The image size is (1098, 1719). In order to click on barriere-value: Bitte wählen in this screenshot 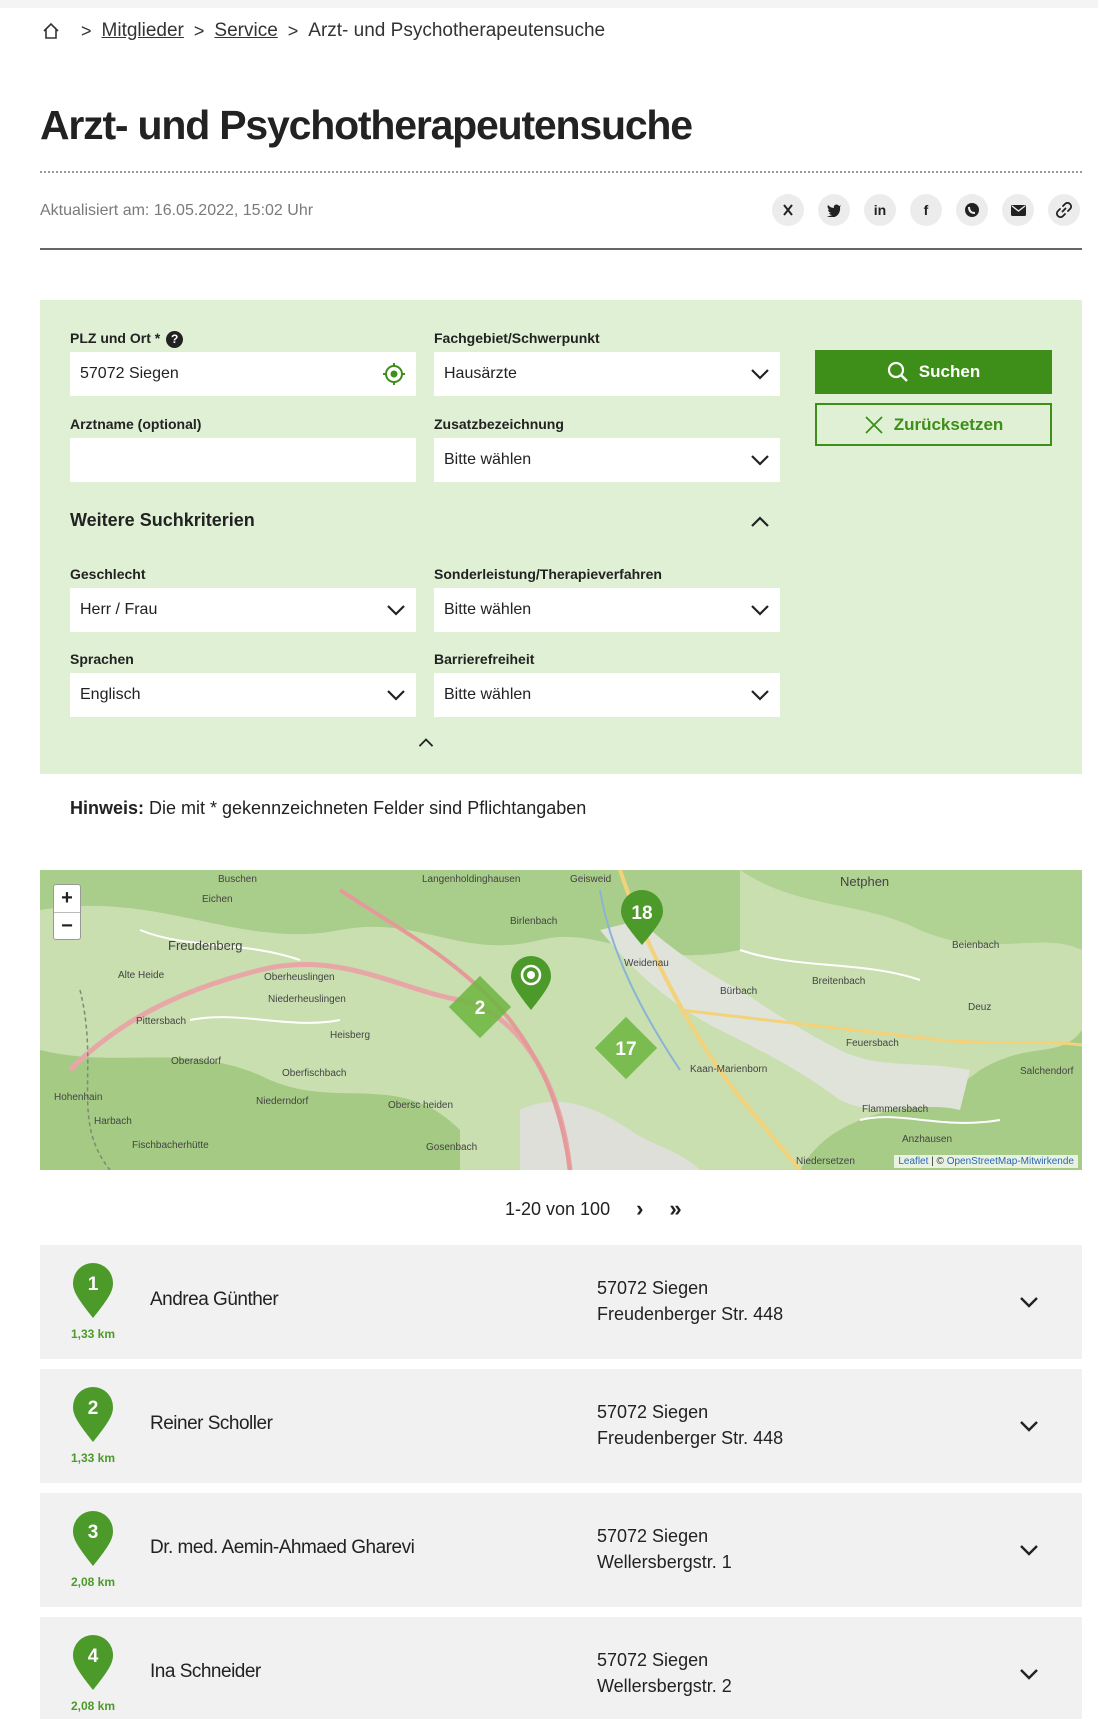, I will do `click(488, 694)`.